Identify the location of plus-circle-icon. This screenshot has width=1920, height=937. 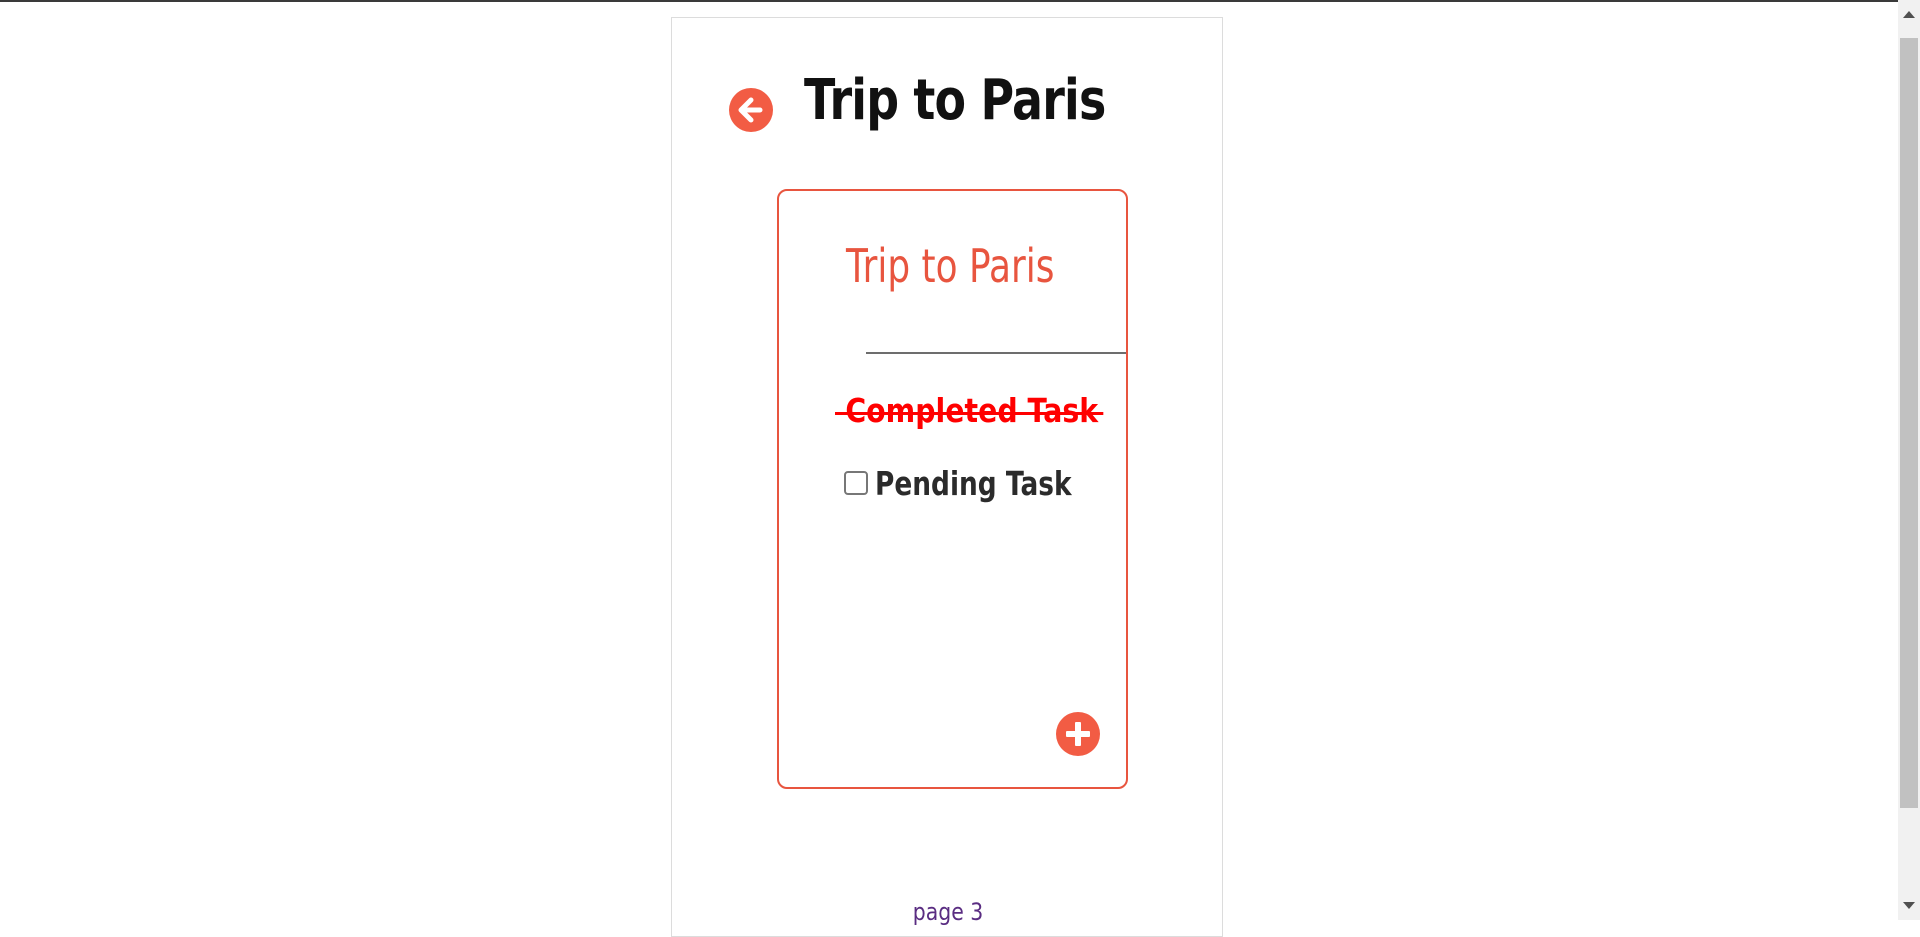
(1078, 734).